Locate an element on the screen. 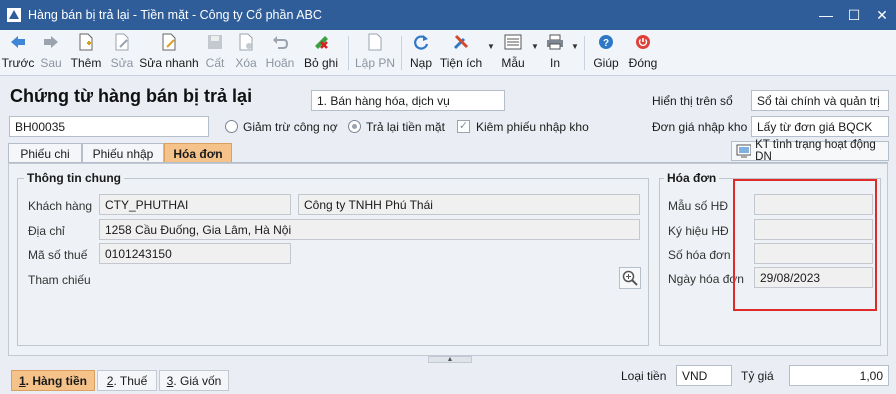 This screenshot has height=394, width=896. import-price-select: Lấy từ đơn giá BQCK is located at coordinates (820, 126).